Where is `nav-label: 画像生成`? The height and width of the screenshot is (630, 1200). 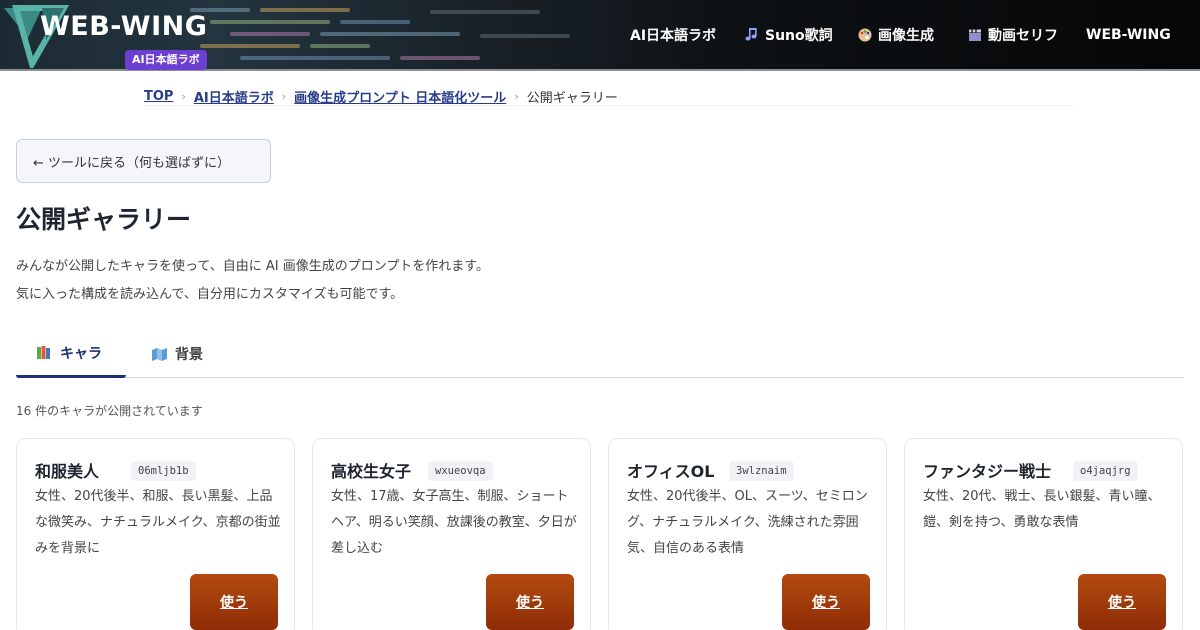
nav-label: 画像生成 is located at coordinates (906, 36).